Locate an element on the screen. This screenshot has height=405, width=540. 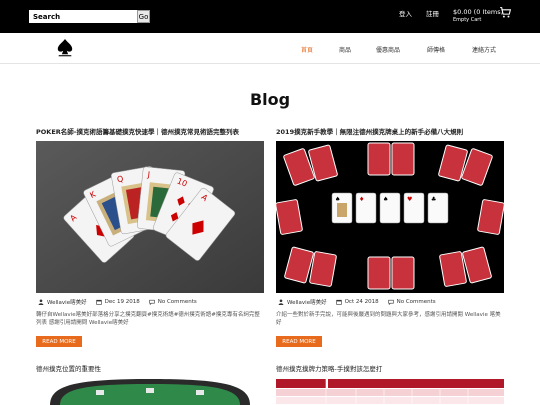
post-date: Dec 19 2018 is located at coordinates (122, 302).